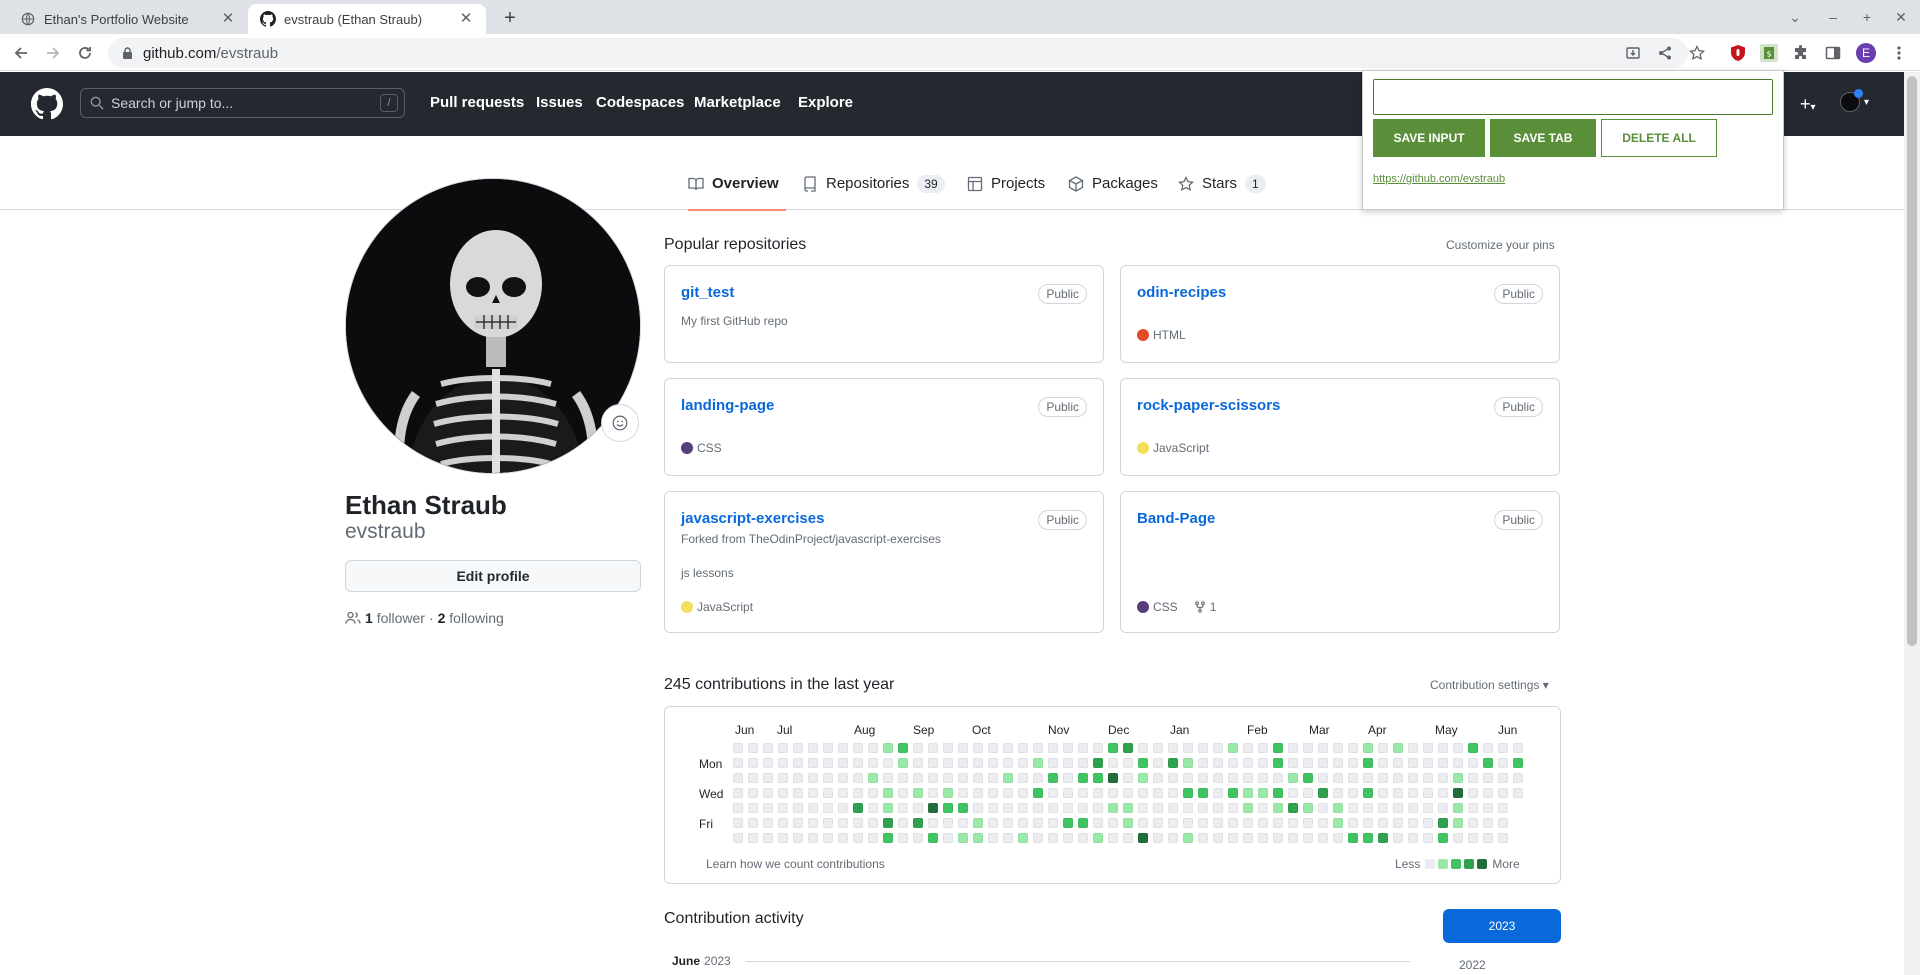 The height and width of the screenshot is (975, 1920). What do you see at coordinates (1439, 179) in the screenshot?
I see `saved-link: https://github.com/evstraub` at bounding box center [1439, 179].